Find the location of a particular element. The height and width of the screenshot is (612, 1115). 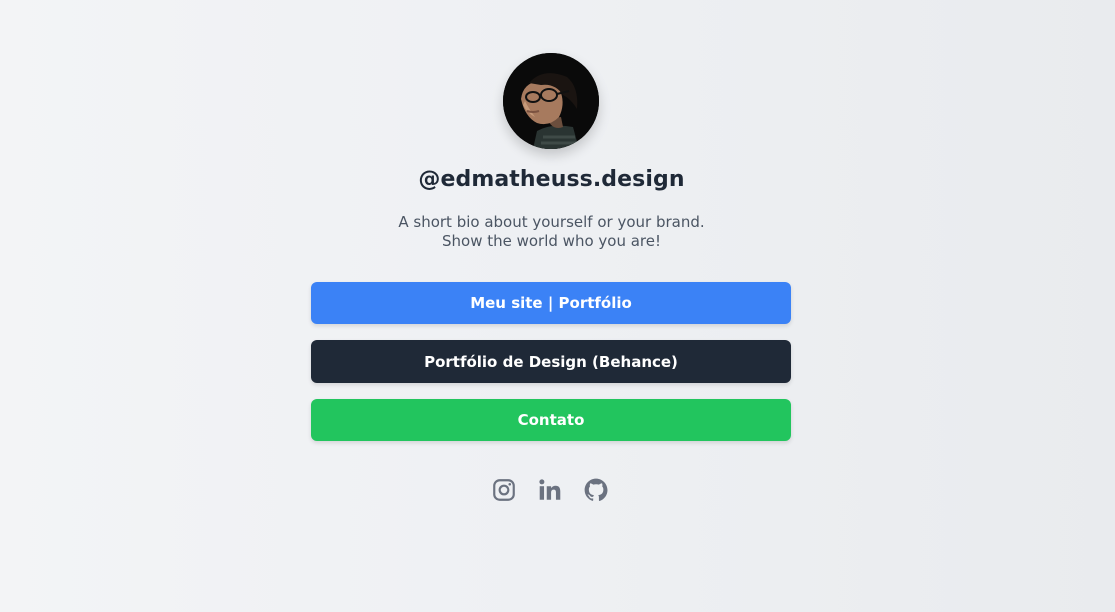

social-links is located at coordinates (552, 491).